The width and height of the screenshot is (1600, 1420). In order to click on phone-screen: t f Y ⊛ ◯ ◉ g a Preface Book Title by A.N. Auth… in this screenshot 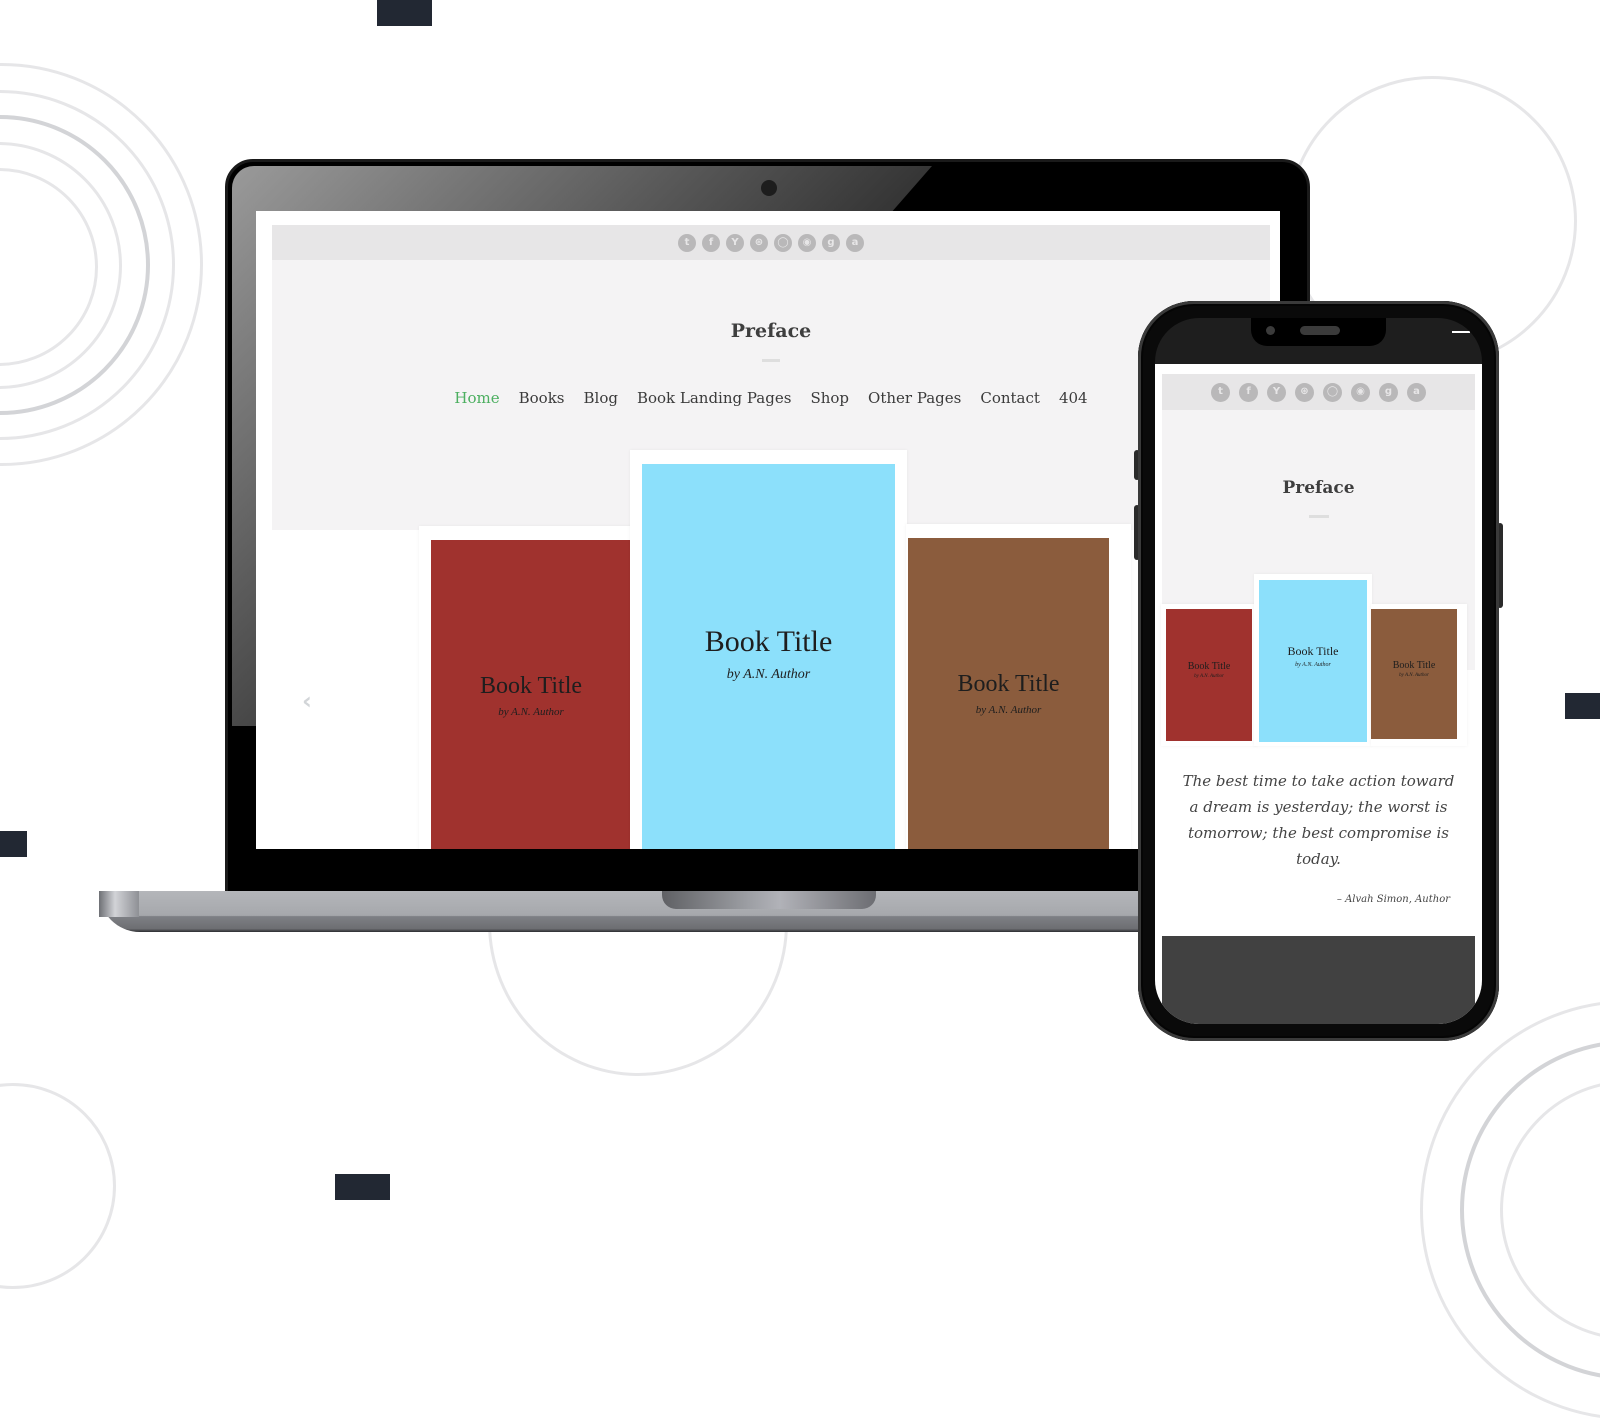, I will do `click(1318, 671)`.